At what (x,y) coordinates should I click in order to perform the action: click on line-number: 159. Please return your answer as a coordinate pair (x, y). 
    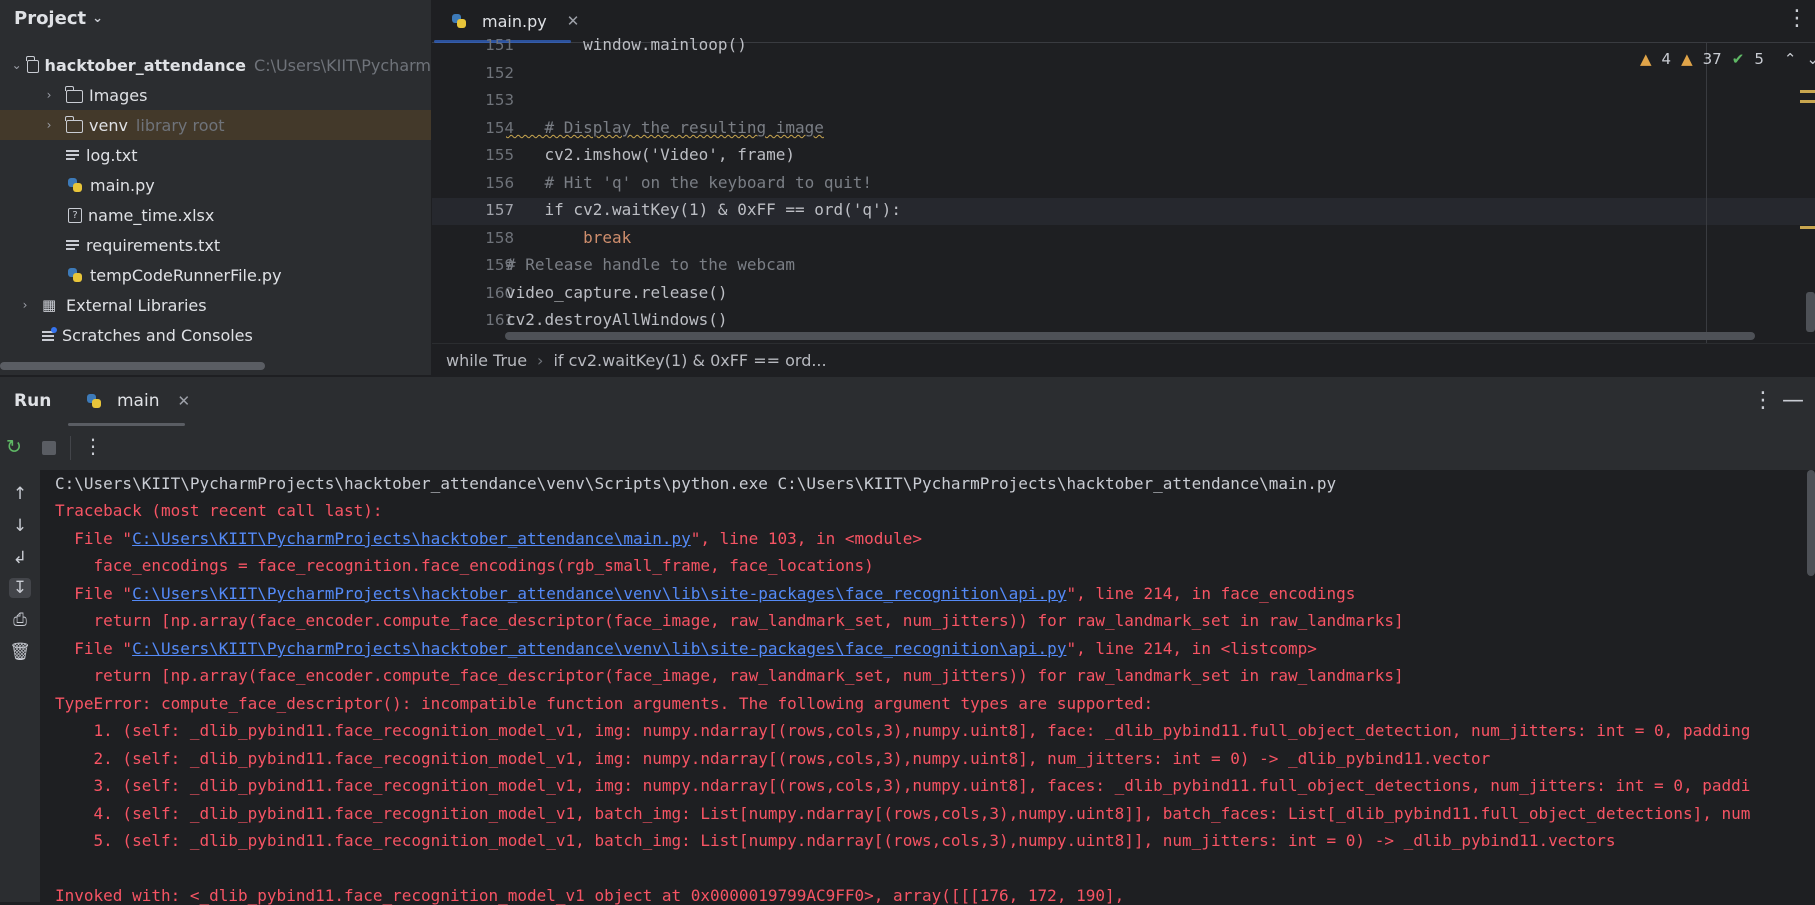
    Looking at the image, I should click on (499, 265).